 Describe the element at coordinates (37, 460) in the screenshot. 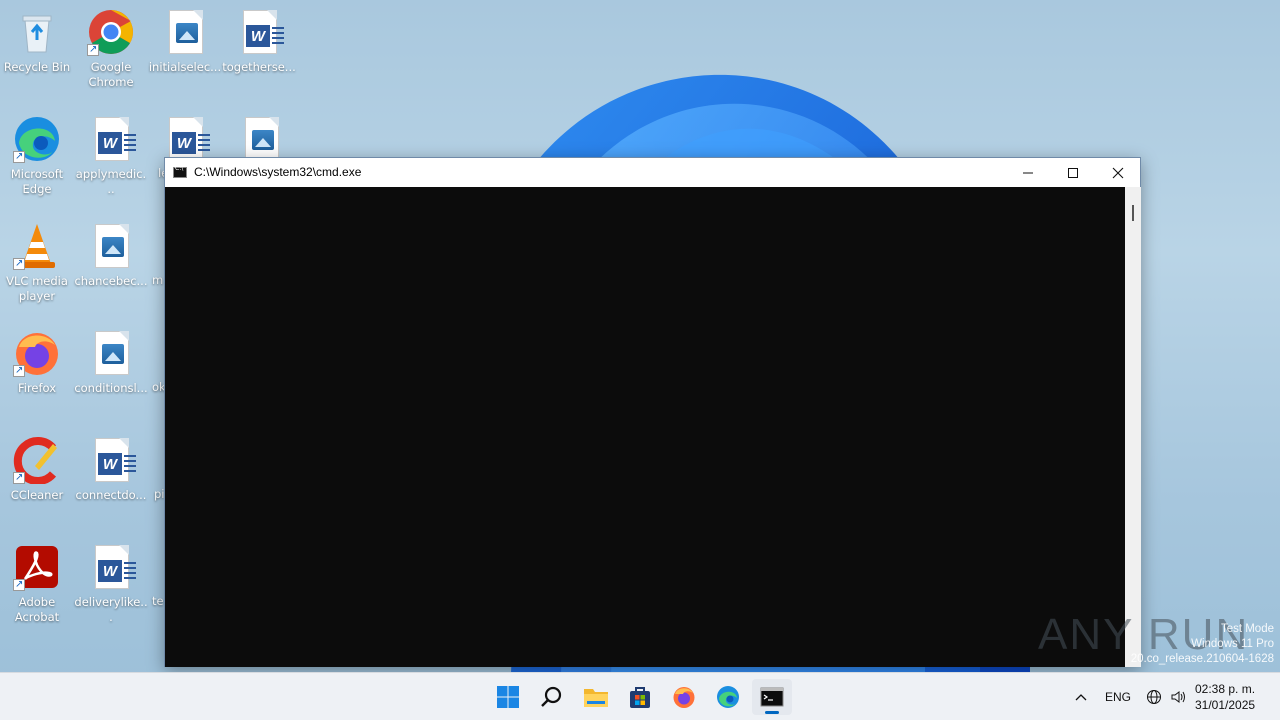

I see `ccleaner-icon` at that location.